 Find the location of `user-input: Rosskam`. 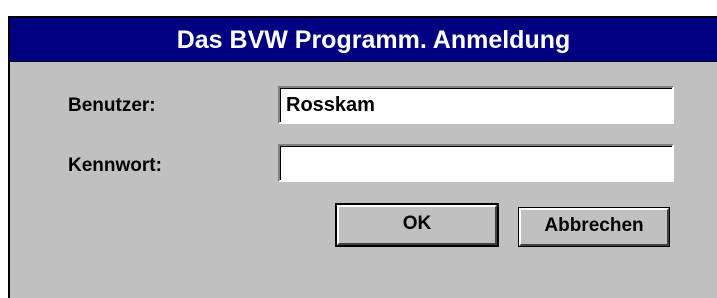

user-input: Rosskam is located at coordinates (476, 105).